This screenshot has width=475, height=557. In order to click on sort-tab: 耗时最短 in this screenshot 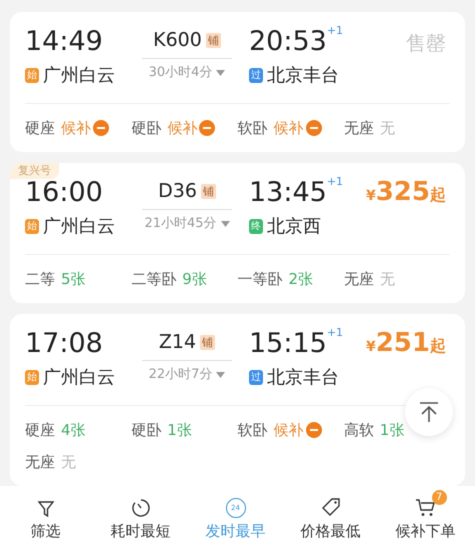, I will do `click(142, 514)`.